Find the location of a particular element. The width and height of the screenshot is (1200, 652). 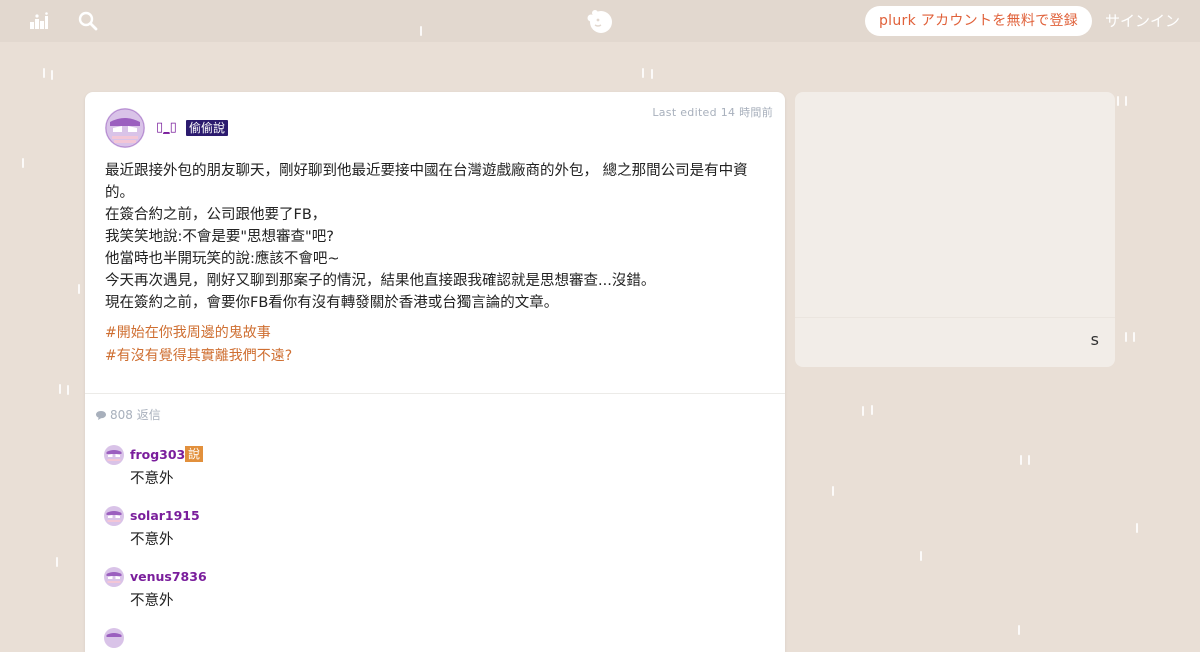

response-count: 808 返信 is located at coordinates (128, 415).